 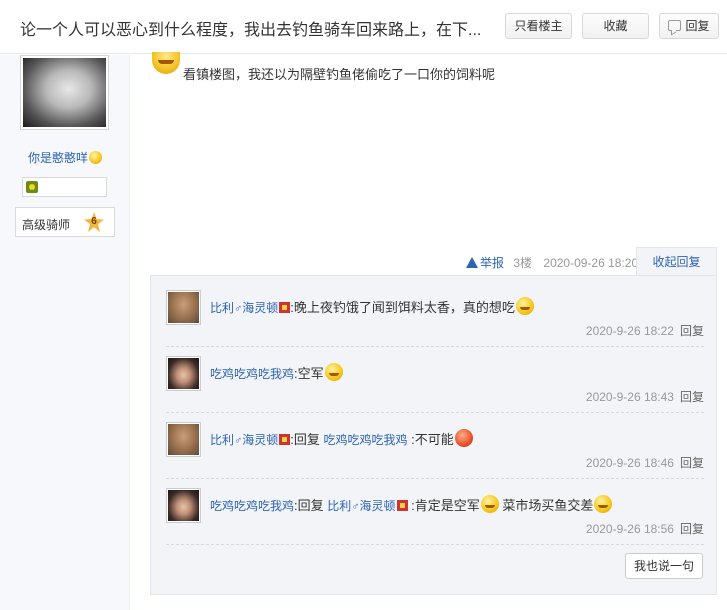 I want to click on author-name-line: 你是憨憨咩, so click(x=65, y=157).